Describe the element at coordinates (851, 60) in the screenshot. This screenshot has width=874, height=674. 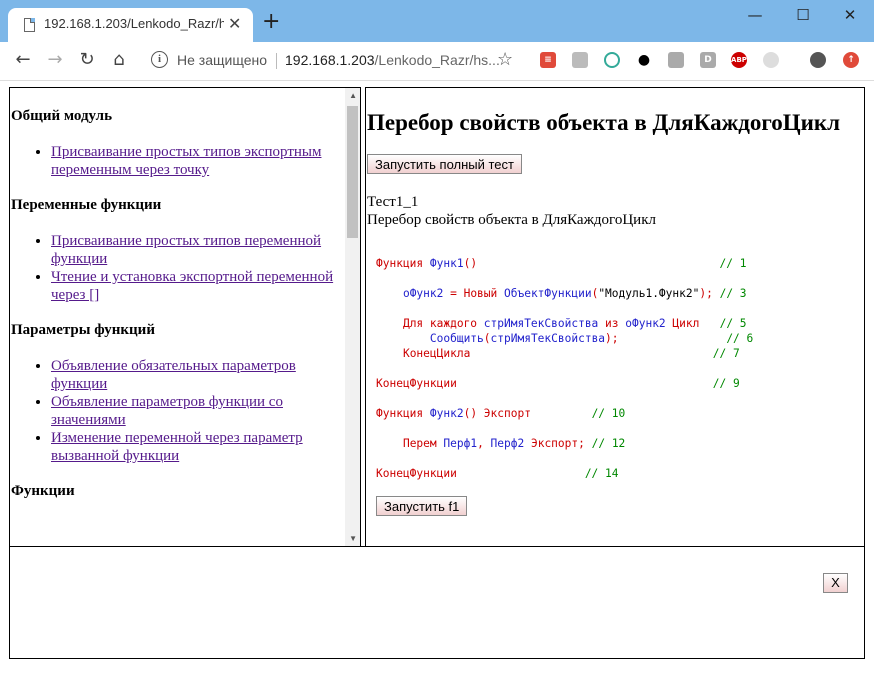
I see `update-icon: ↑` at that location.